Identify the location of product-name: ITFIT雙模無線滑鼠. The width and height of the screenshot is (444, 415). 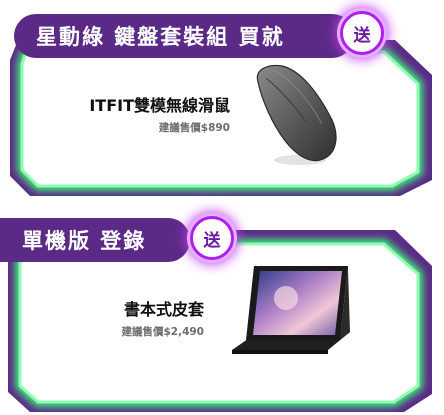
(159, 105).